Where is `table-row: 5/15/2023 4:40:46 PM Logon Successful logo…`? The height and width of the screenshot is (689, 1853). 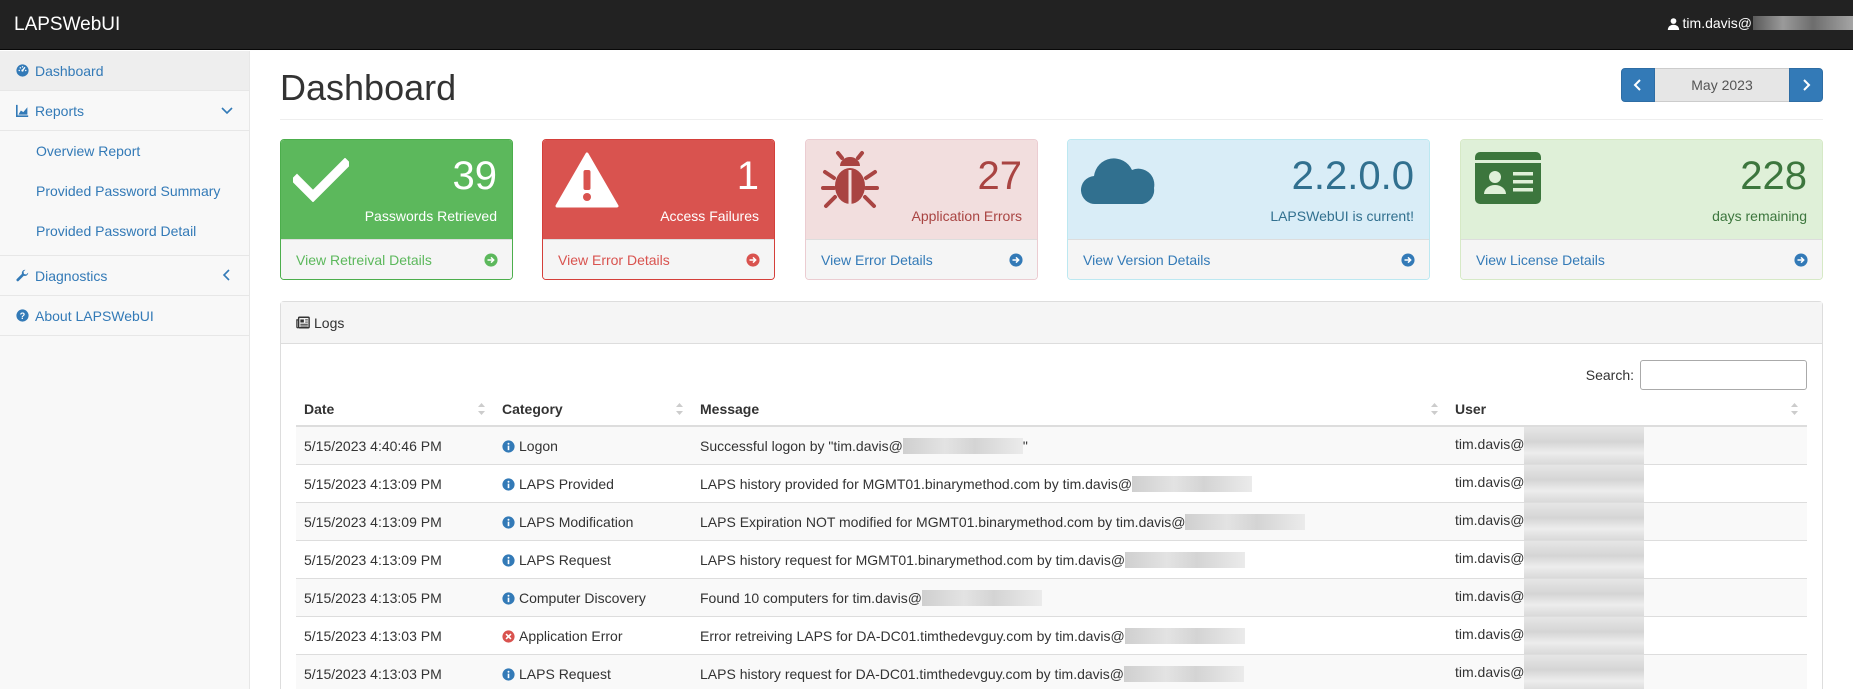 table-row: 5/15/2023 4:40:46 PM Logon Successful logo… is located at coordinates (1051, 445).